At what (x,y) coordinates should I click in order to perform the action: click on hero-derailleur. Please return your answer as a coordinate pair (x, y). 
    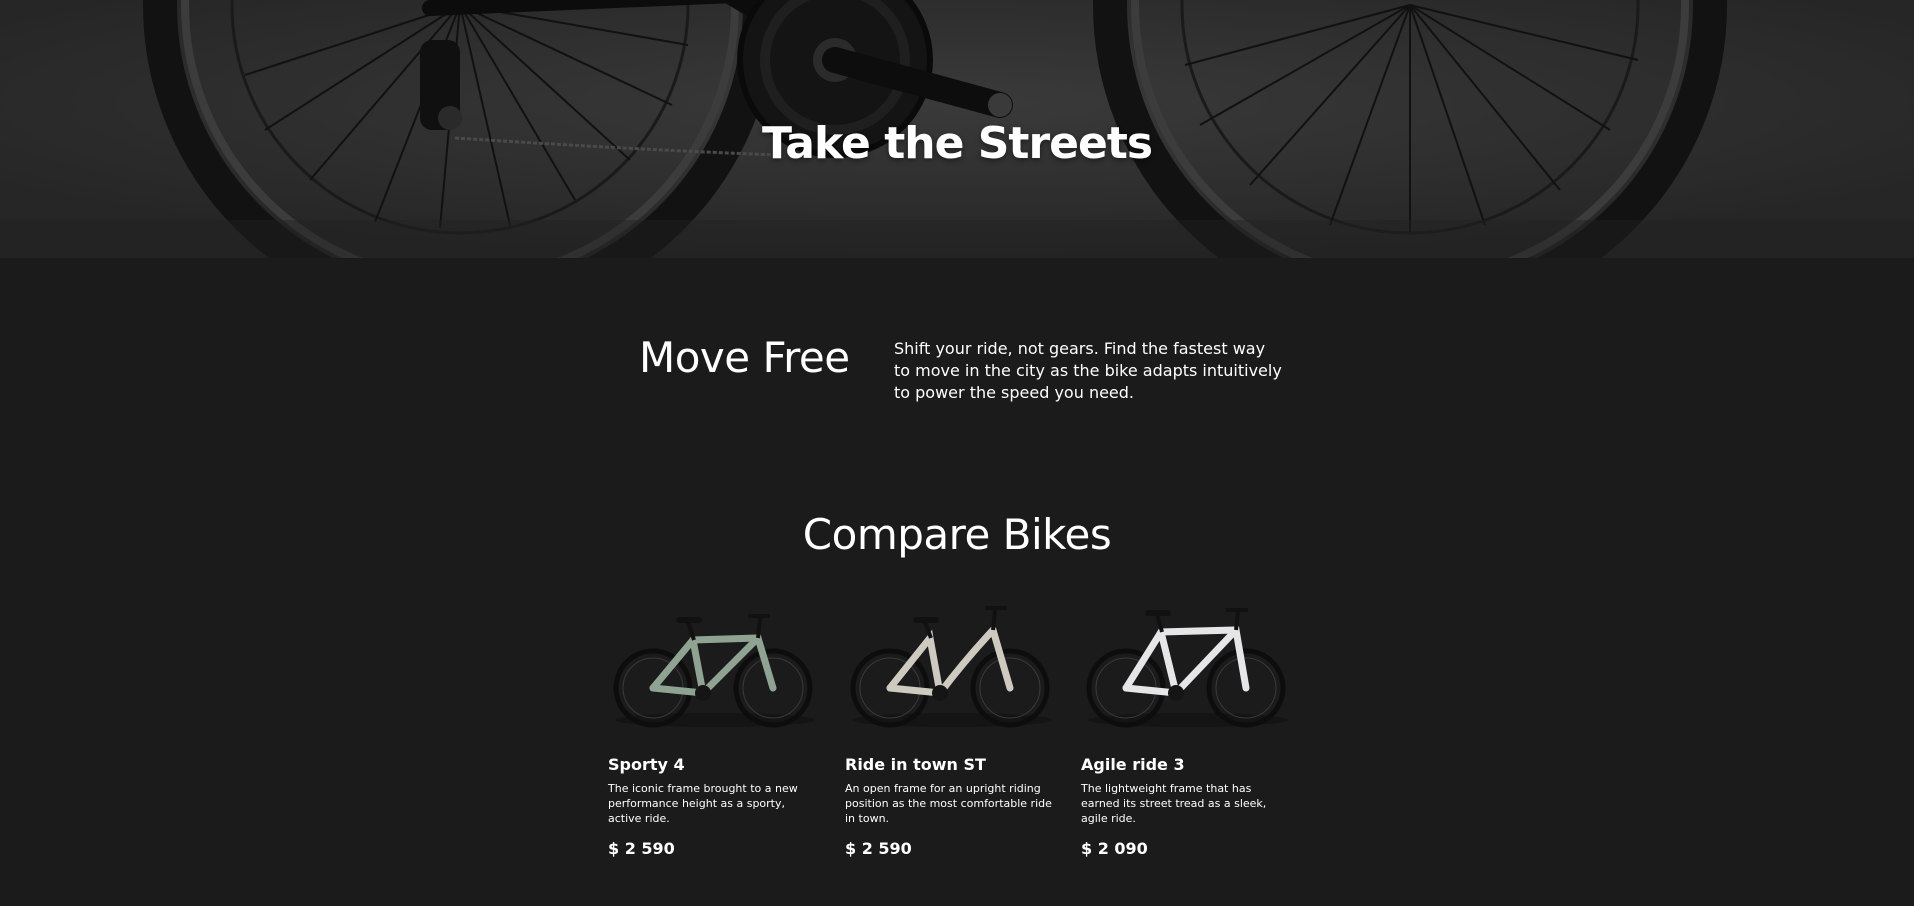
    Looking at the image, I should click on (441, 85).